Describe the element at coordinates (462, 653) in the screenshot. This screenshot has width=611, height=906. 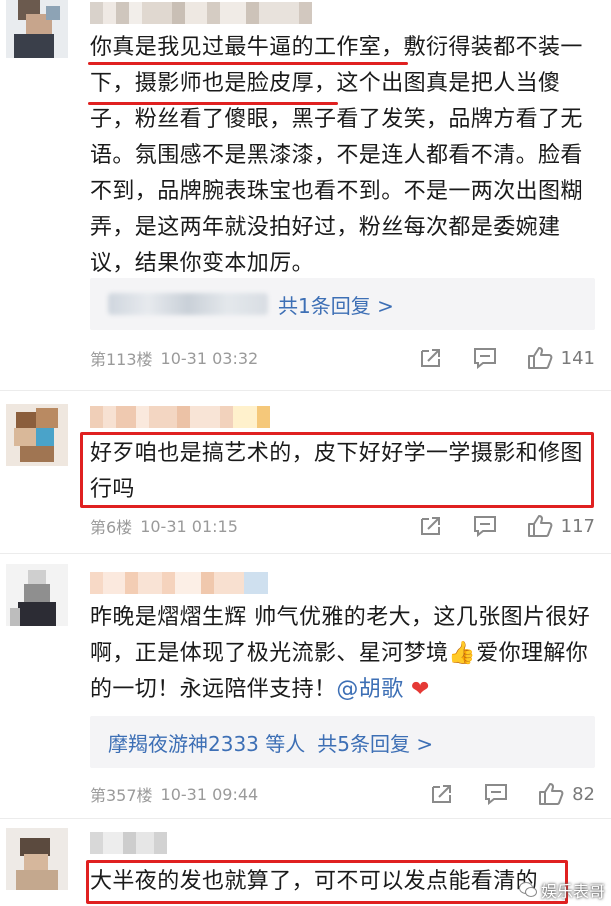
I see `thumbs-up-emoji: 👍` at that location.